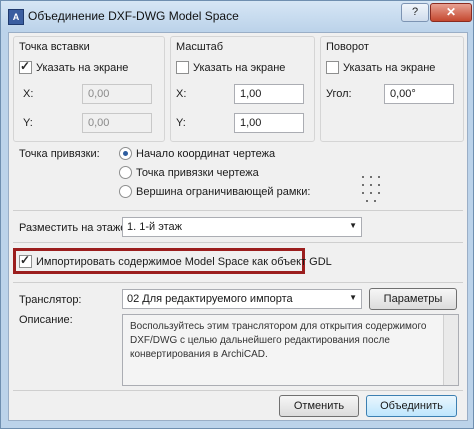 The width and height of the screenshot is (474, 429). Describe the element at coordinates (332, 67) in the screenshot. I see `rotation-show-on-screen-checkbox` at that location.